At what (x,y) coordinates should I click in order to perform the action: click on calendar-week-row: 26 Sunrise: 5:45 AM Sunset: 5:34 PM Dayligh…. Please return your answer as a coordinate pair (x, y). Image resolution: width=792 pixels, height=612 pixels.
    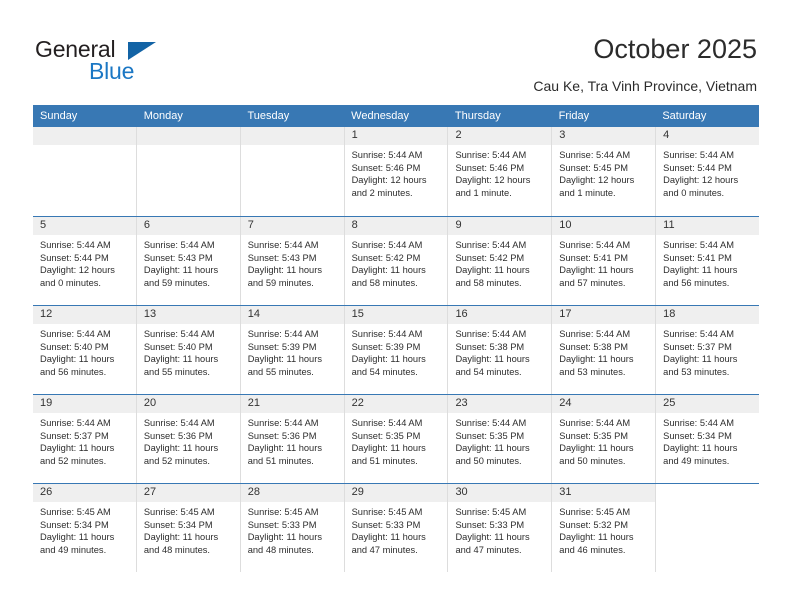
    Looking at the image, I should click on (396, 527).